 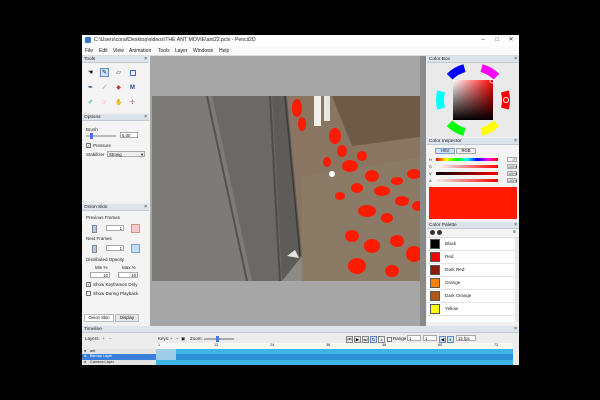 What do you see at coordinates (430, 338) in the screenshot?
I see `range-to-field: 1` at bounding box center [430, 338].